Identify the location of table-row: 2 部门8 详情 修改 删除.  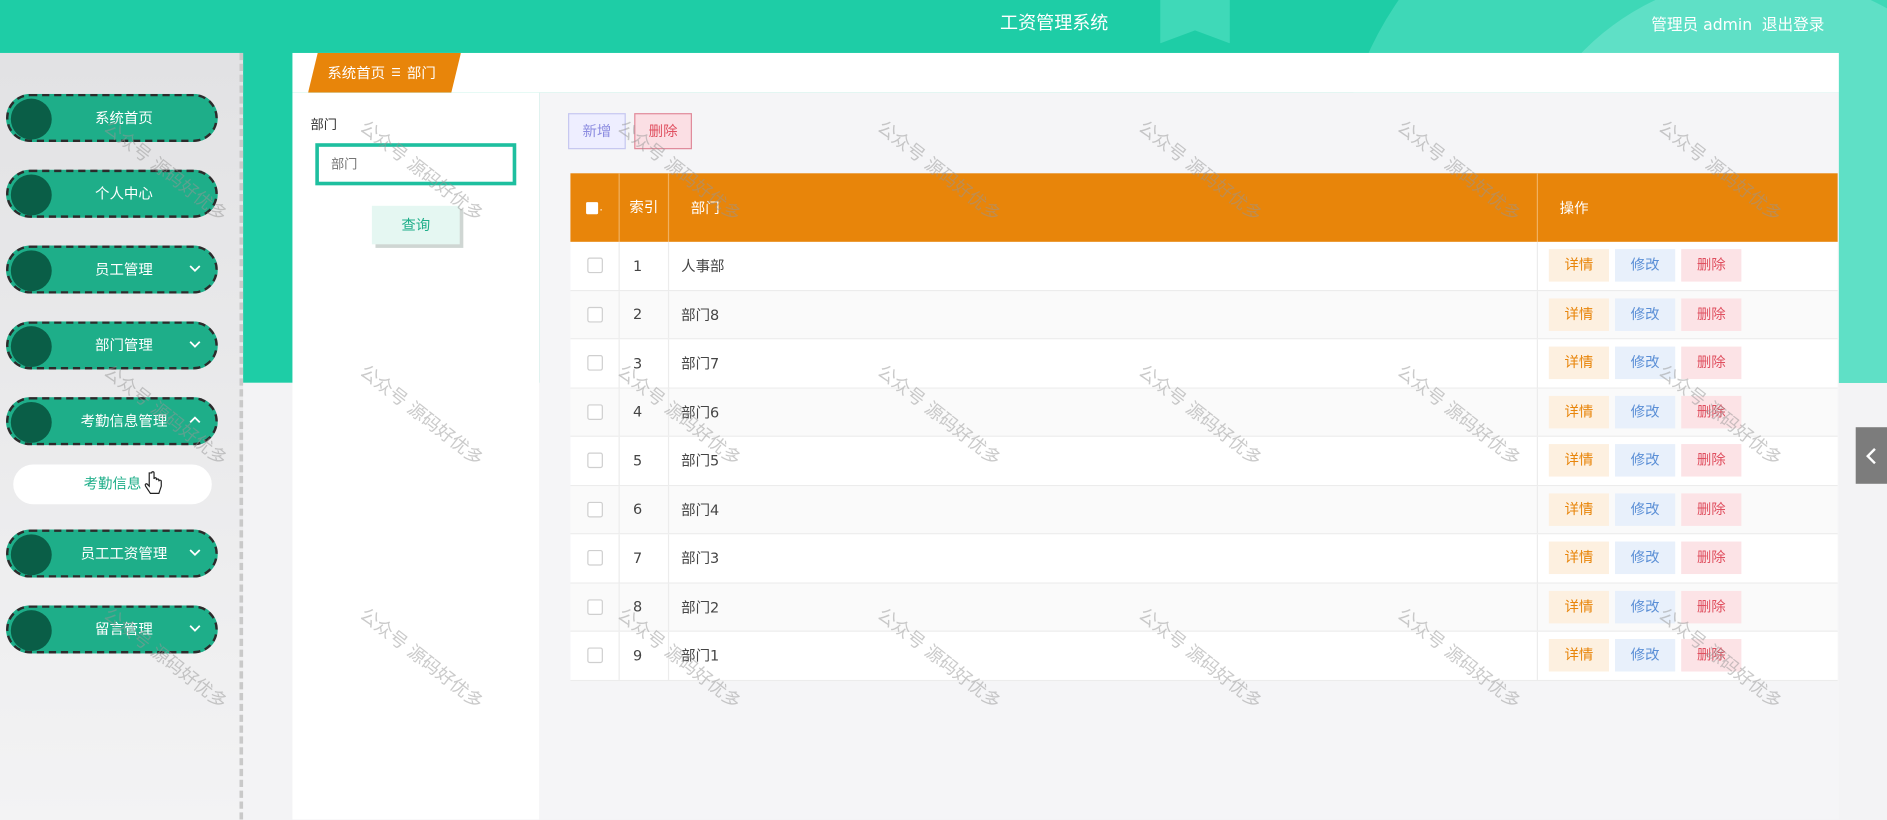
(1204, 315).